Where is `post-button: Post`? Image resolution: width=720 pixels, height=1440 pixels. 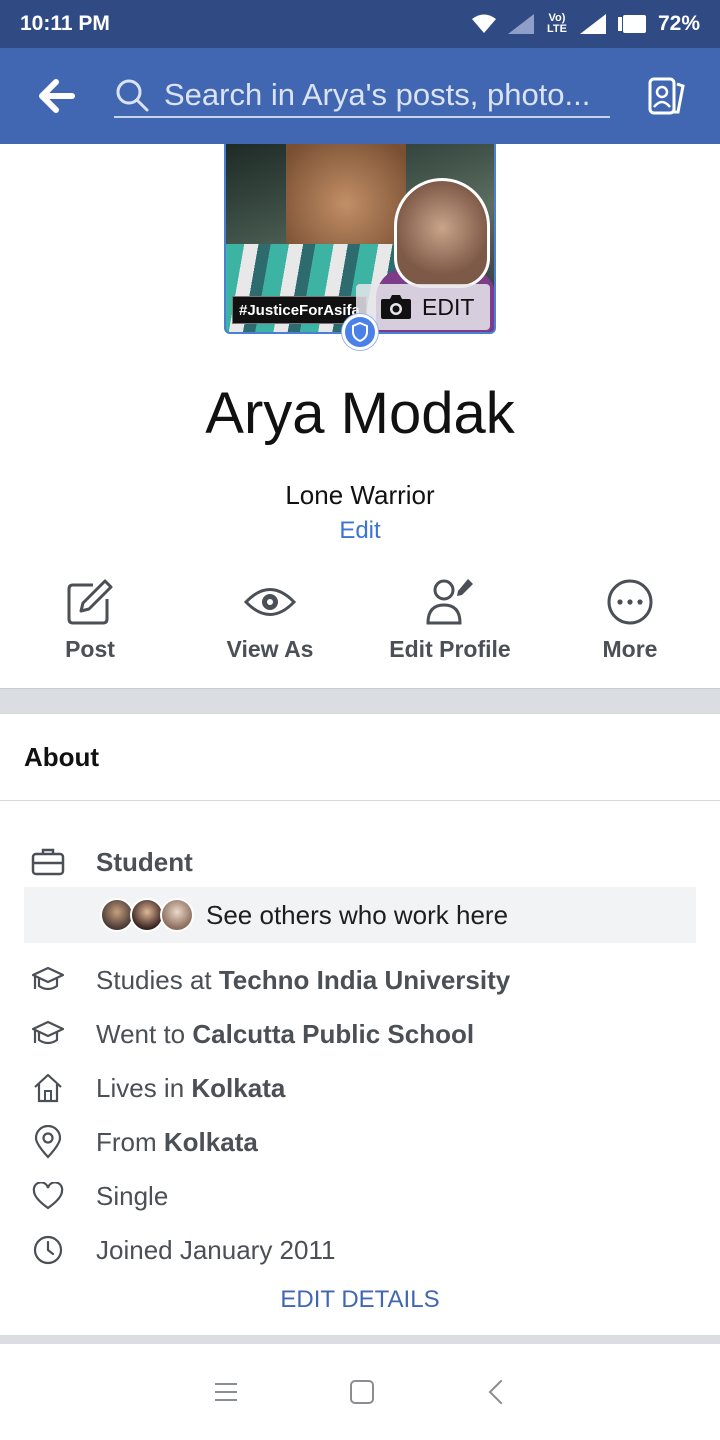 post-button: Post is located at coordinates (90, 626).